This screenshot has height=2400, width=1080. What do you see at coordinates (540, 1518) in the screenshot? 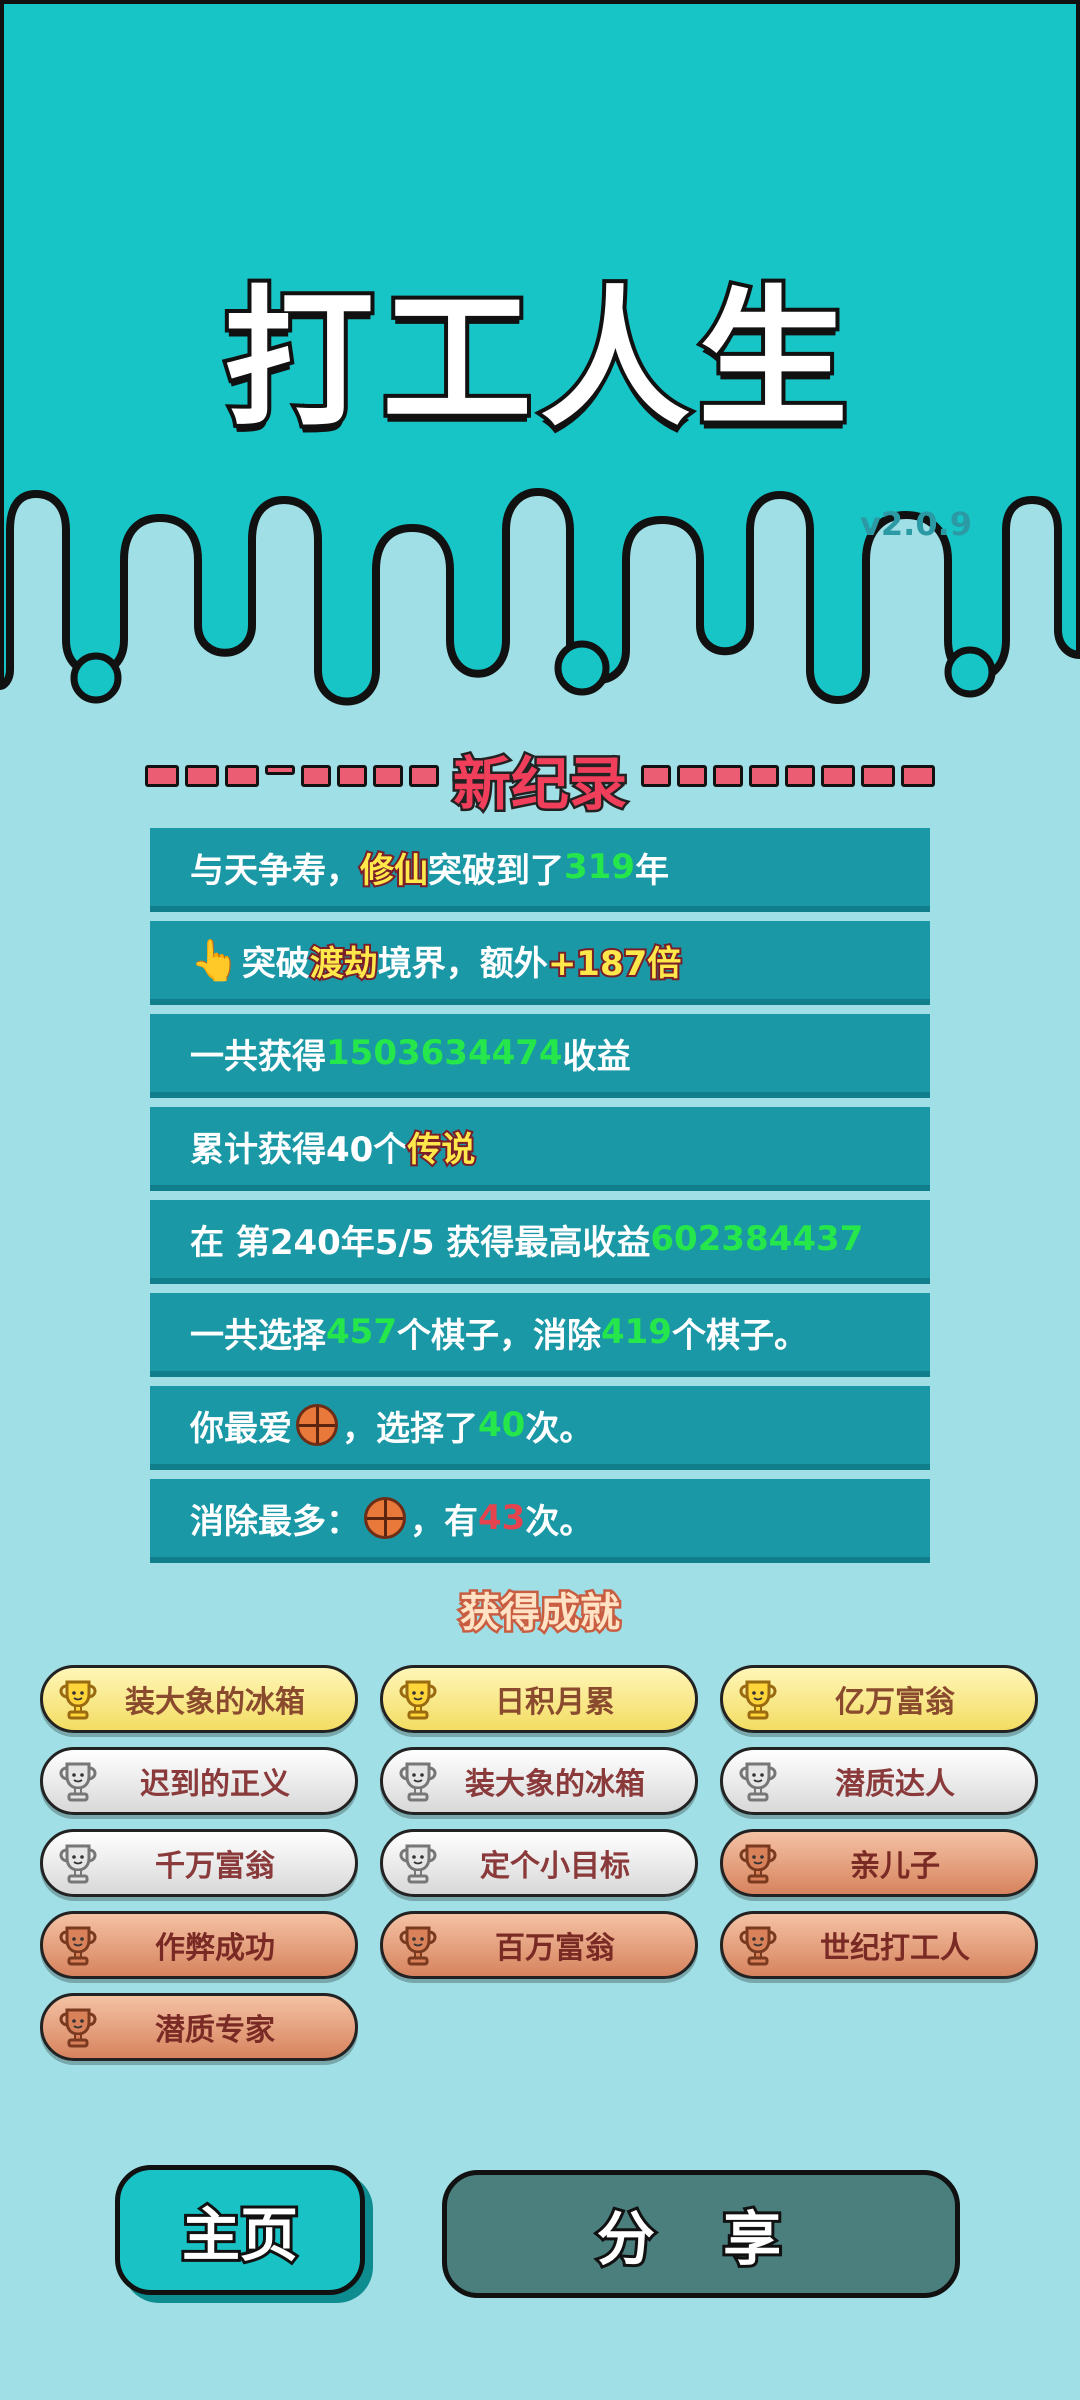
I see `stat-row-most-eliminated: 消除最多： ，有 43 次。` at bounding box center [540, 1518].